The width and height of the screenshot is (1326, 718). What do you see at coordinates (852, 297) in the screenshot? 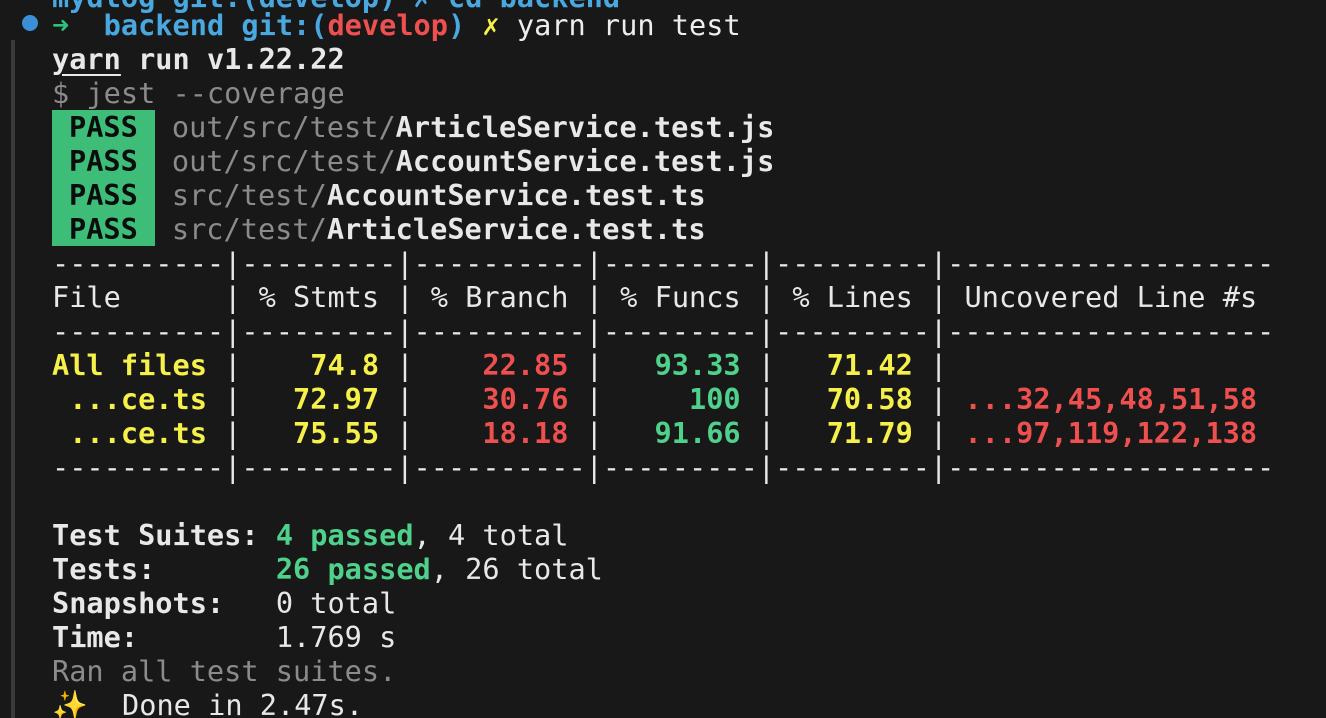
I see `header-lines: % Lines` at bounding box center [852, 297].